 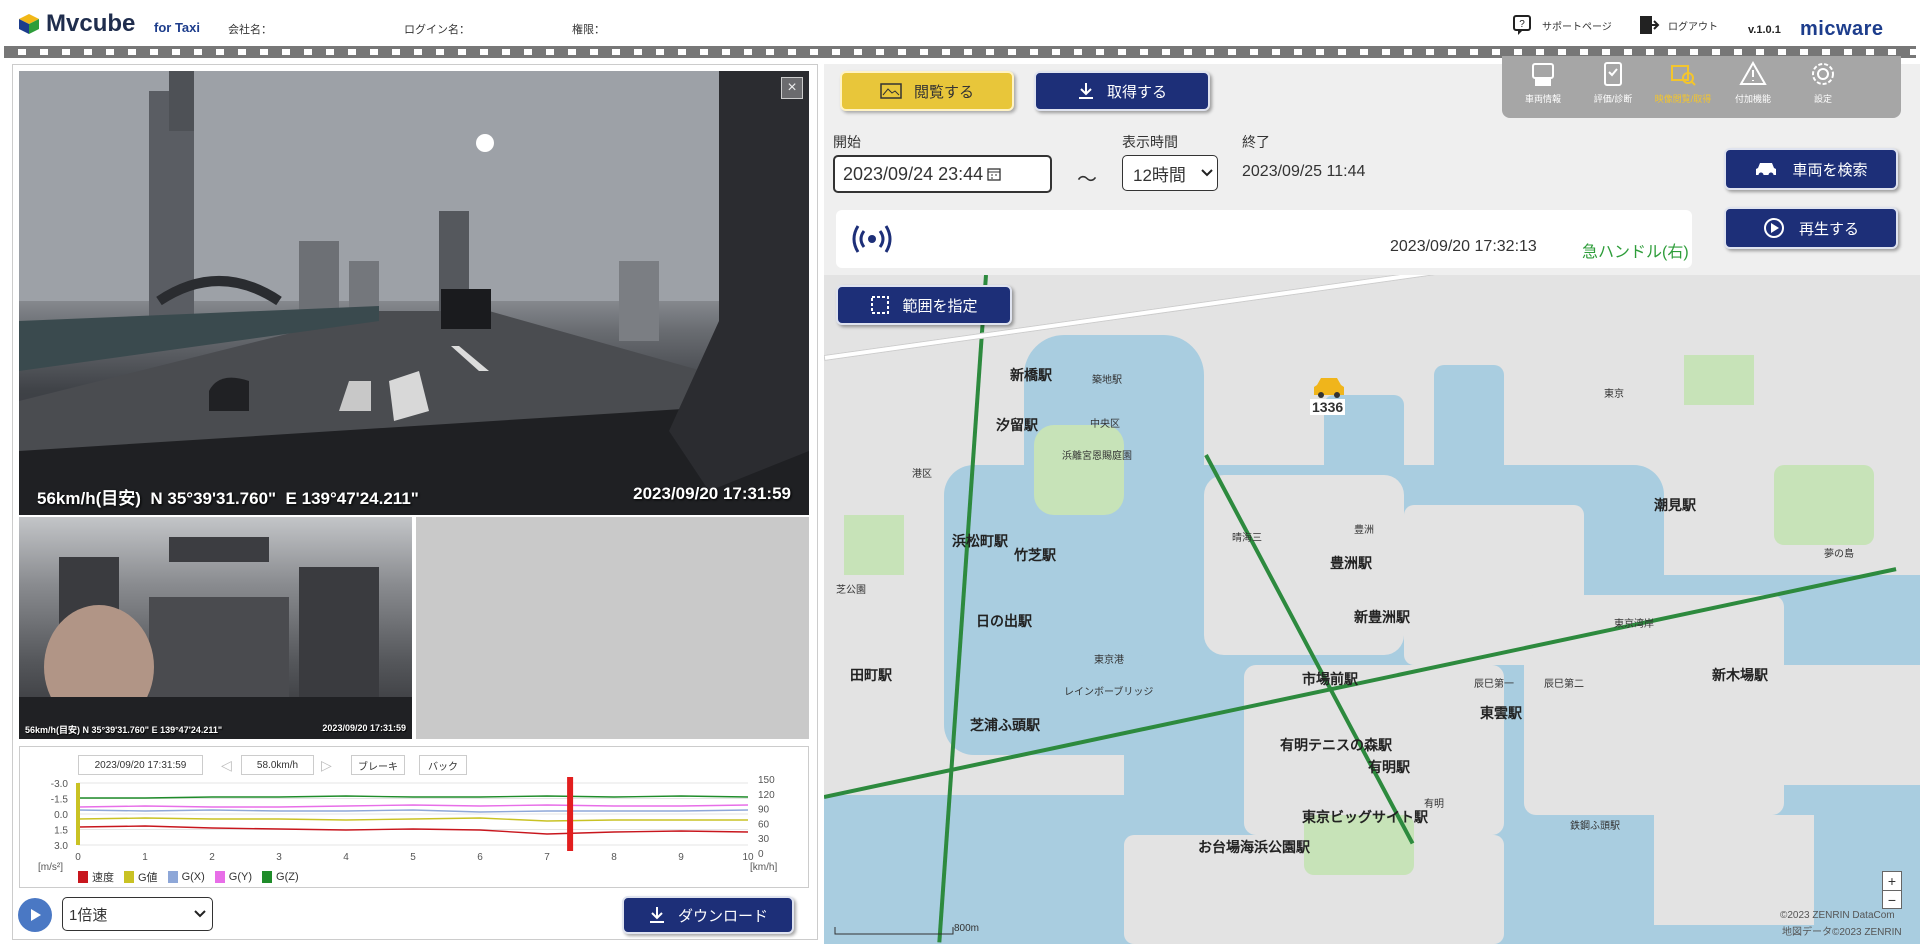 I want to click on legend-label: 速度, so click(x=103, y=878).